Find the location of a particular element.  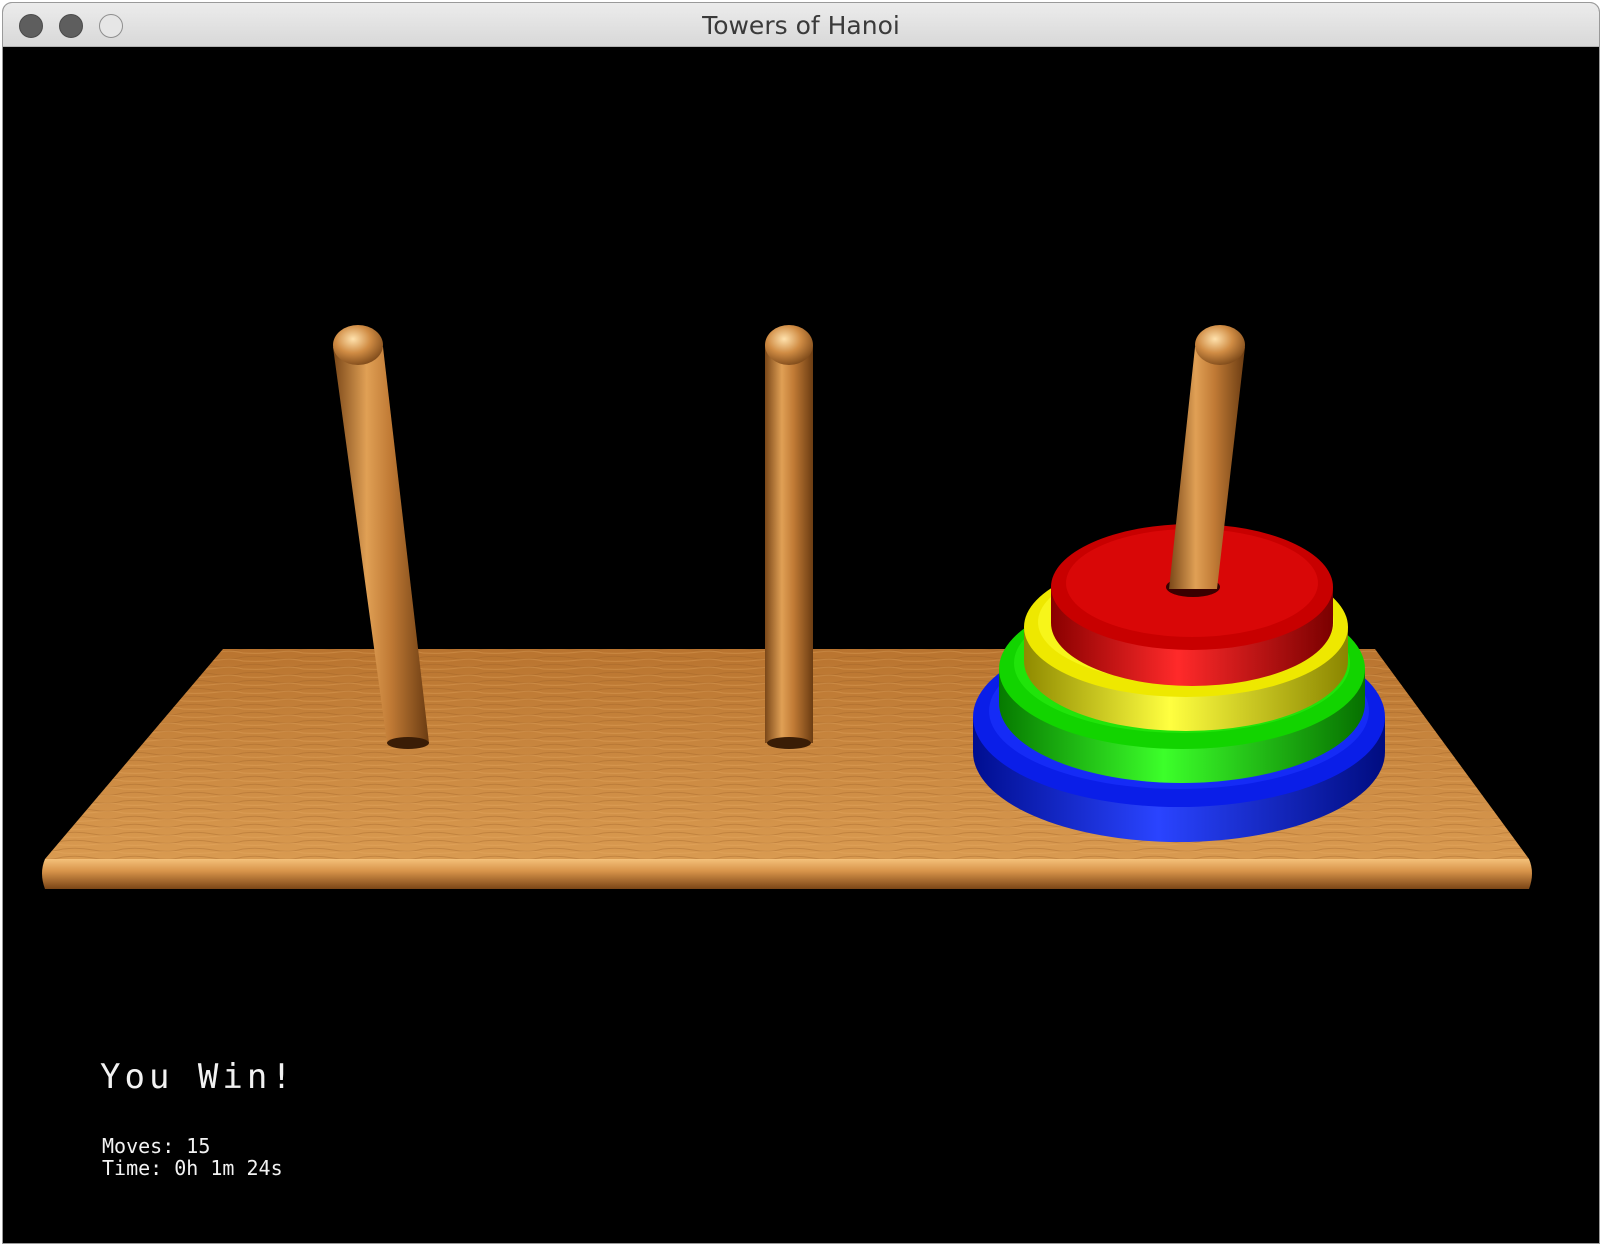

window-title: Towers of Hanoi is located at coordinates (801, 25).